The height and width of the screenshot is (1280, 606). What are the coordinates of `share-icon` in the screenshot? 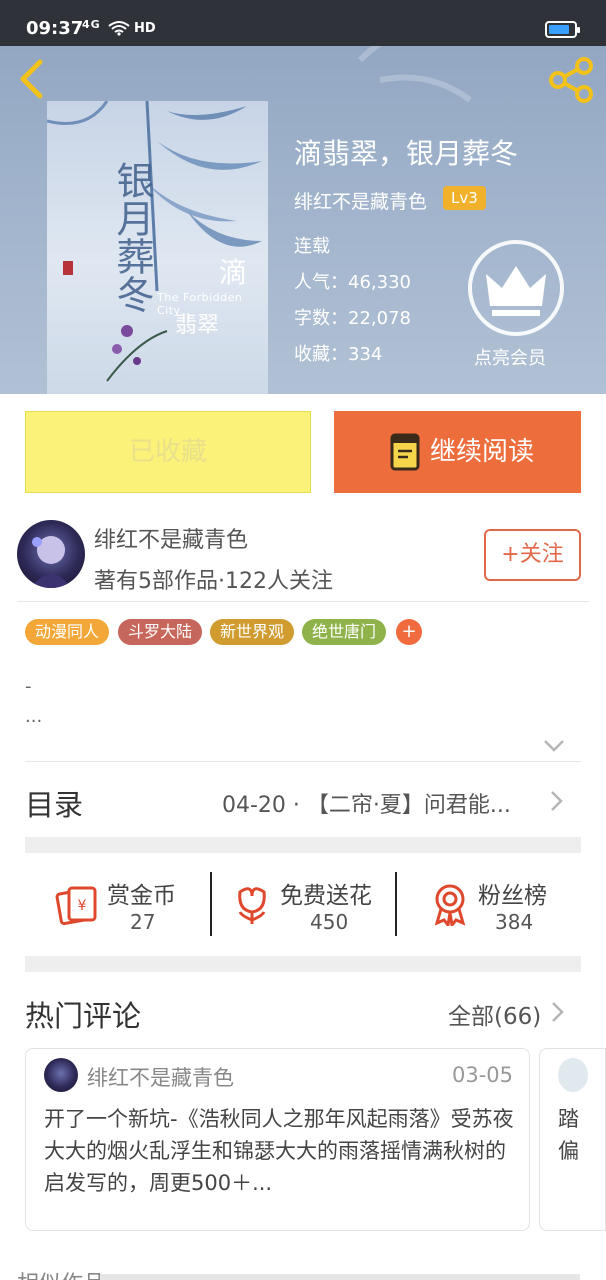 It's located at (571, 80).